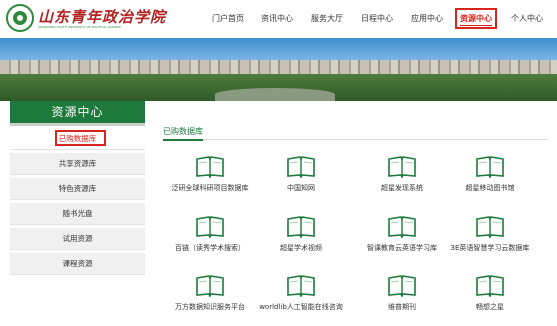 This screenshot has width=557, height=326. I want to click on database-label: 畅想之星, so click(490, 307).